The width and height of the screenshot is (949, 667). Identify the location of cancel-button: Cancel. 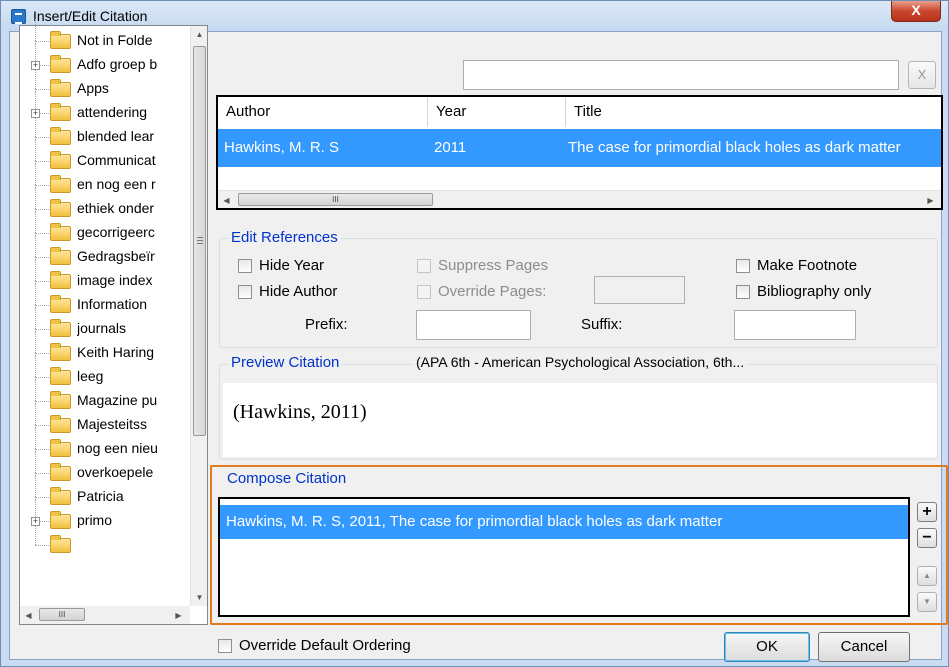
(864, 647).